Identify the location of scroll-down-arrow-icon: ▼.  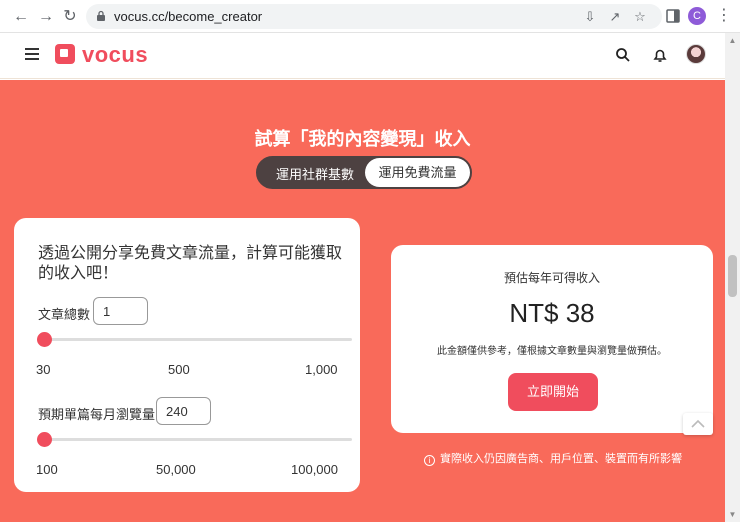
(732, 514).